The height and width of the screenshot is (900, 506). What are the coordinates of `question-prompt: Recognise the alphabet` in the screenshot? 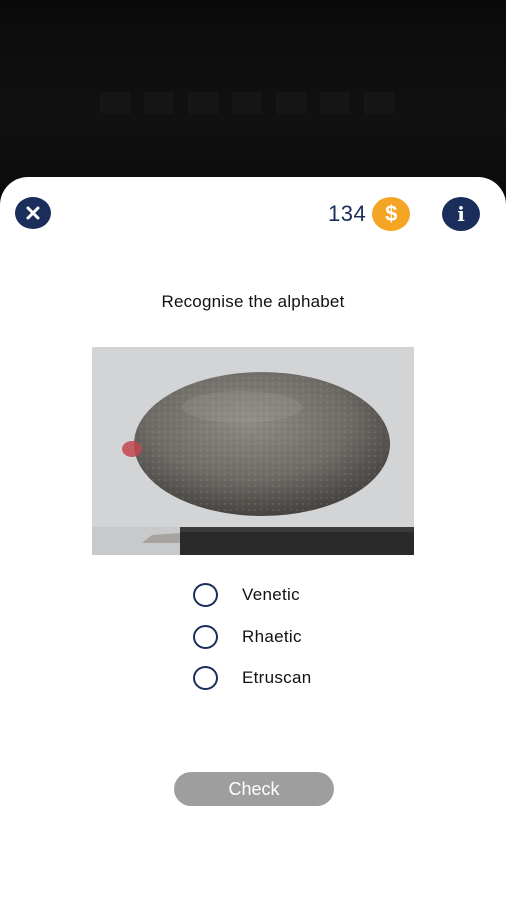 It's located at (253, 301).